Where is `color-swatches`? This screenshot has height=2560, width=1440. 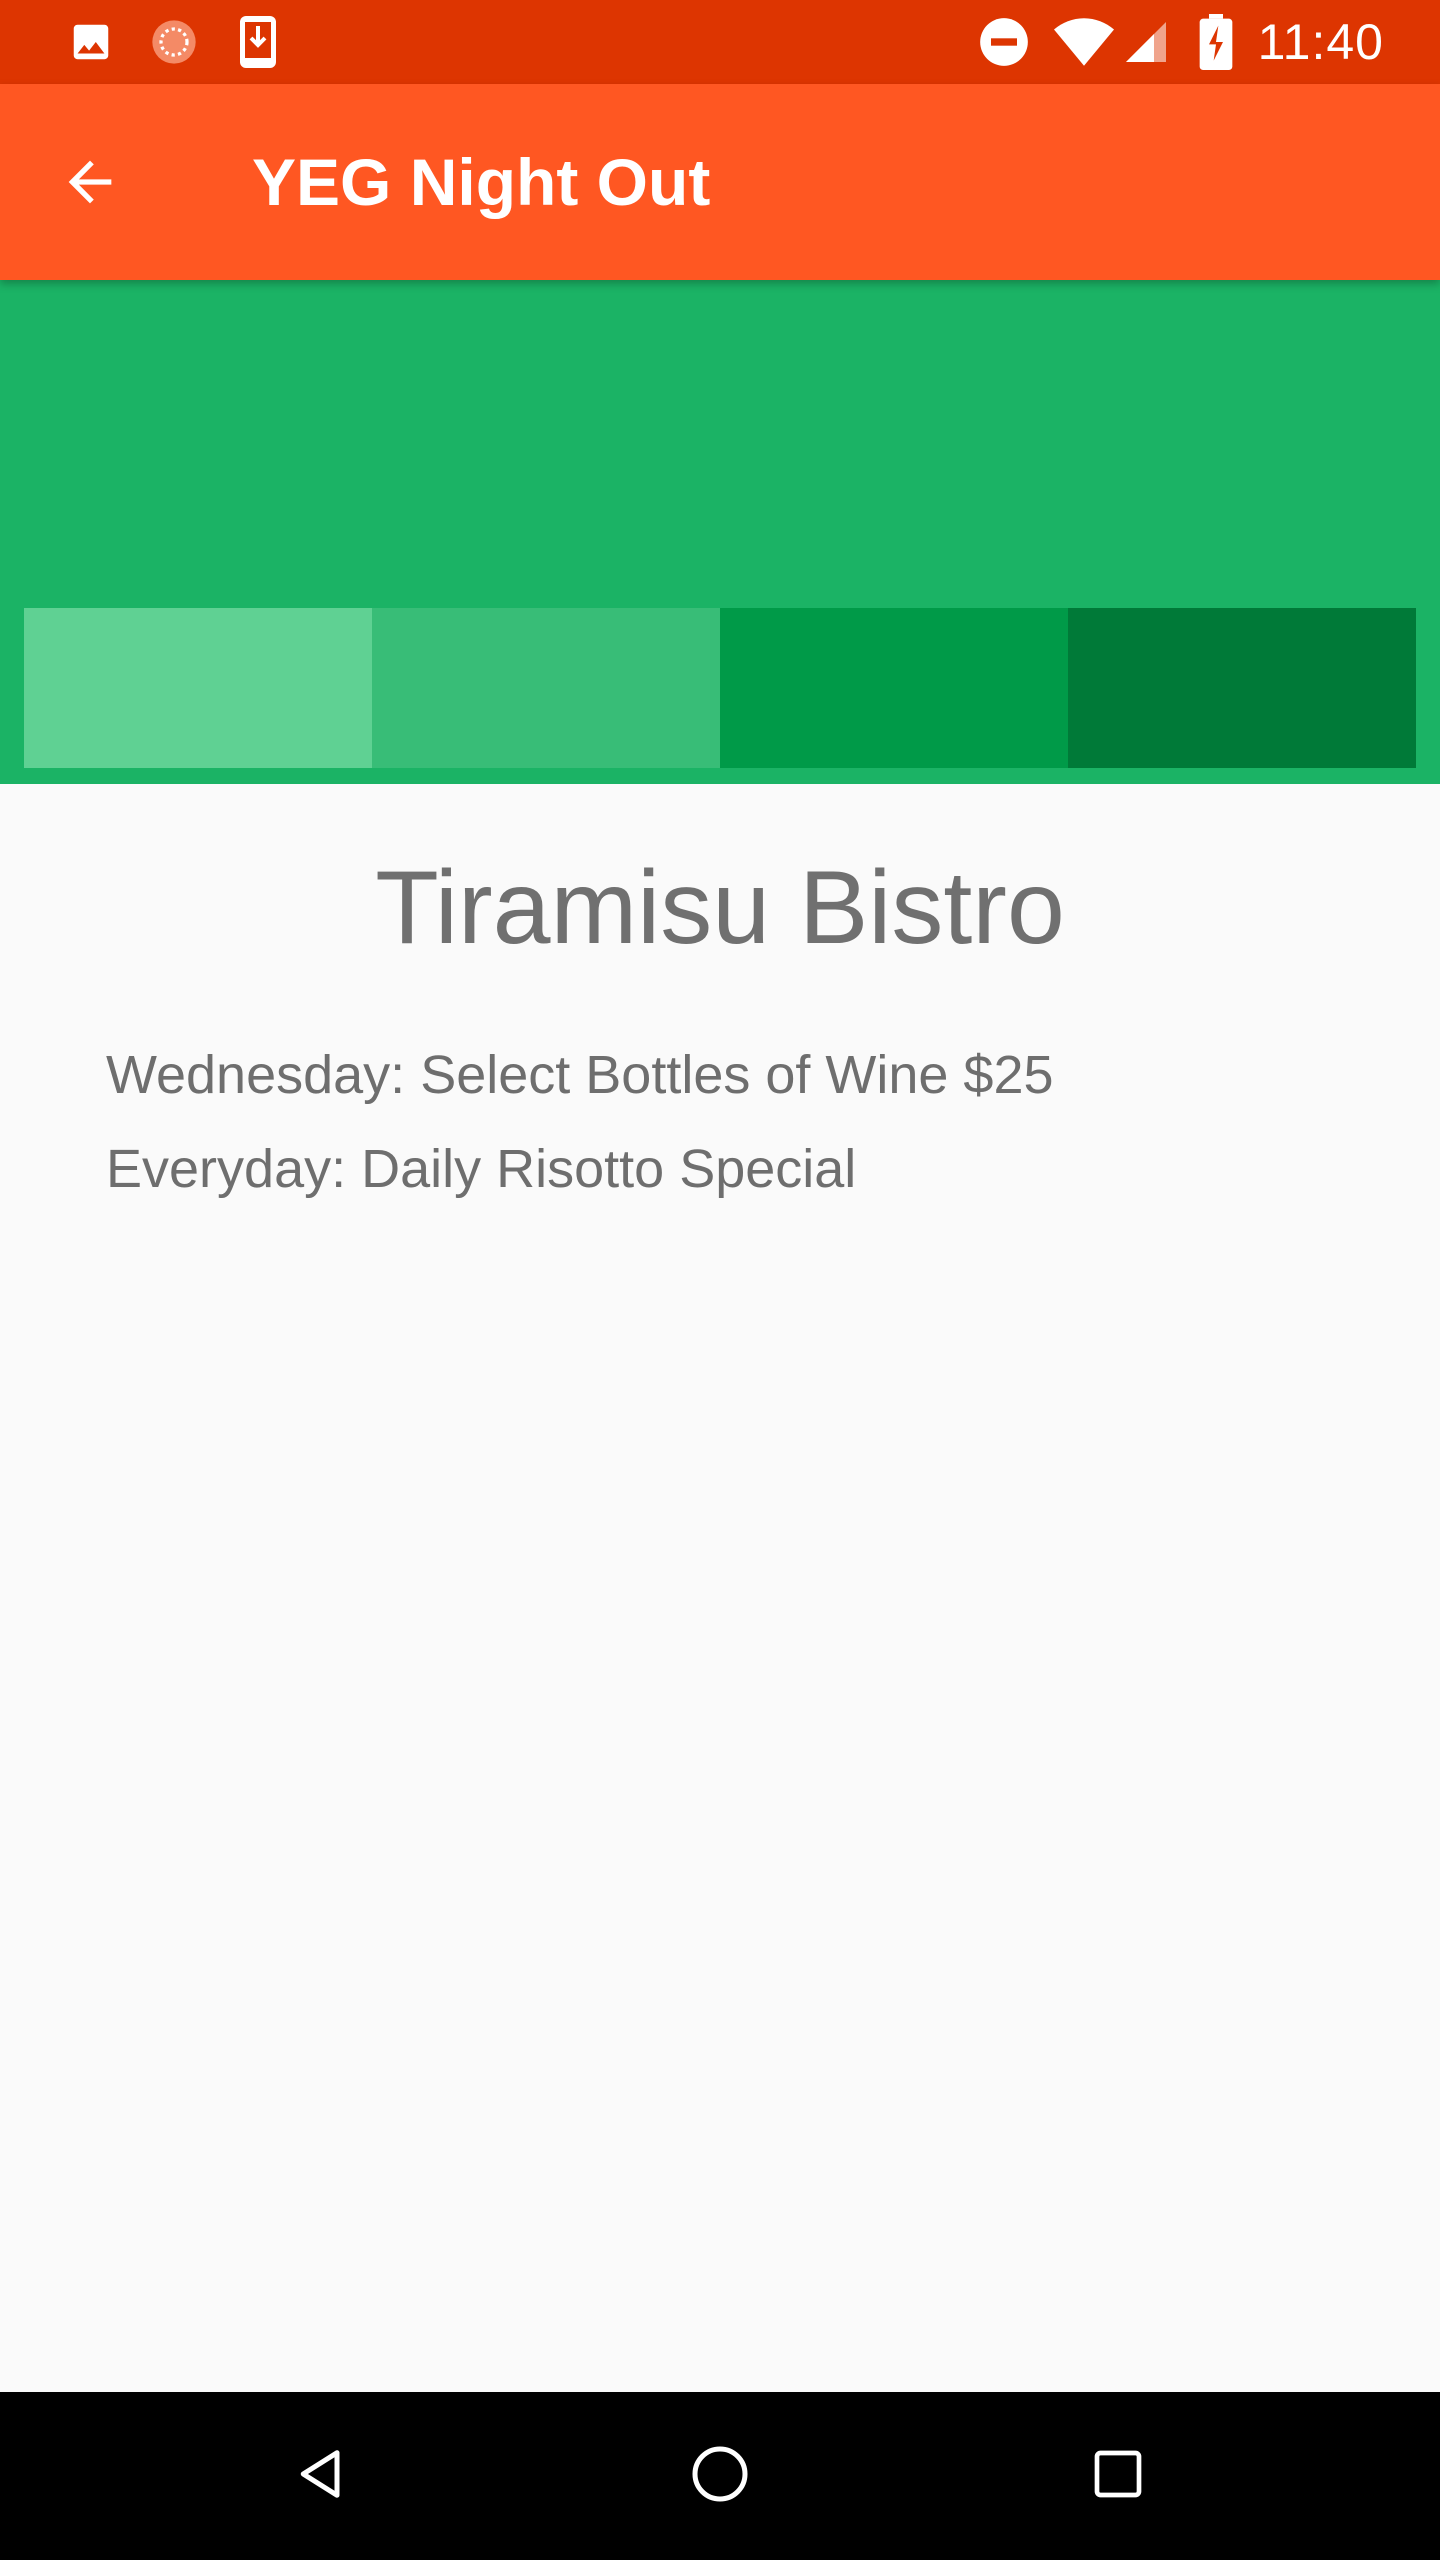 color-swatches is located at coordinates (720, 688).